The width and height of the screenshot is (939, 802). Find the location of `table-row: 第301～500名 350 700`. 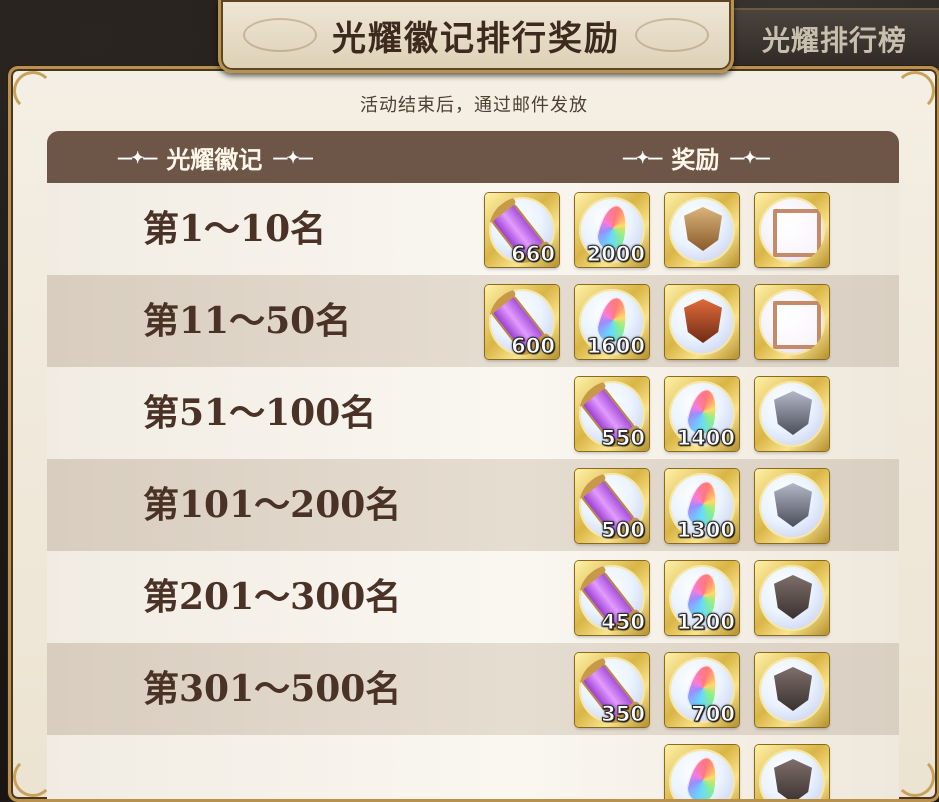

table-row: 第301～500名 350 700 is located at coordinates (473, 689).